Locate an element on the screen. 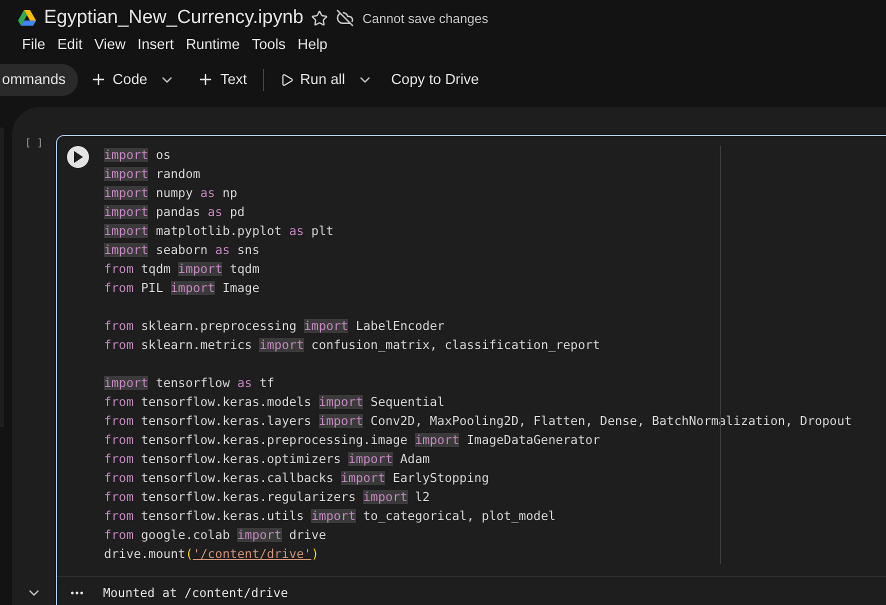 The width and height of the screenshot is (886, 605). save-status: Cannot save changes is located at coordinates (425, 18).